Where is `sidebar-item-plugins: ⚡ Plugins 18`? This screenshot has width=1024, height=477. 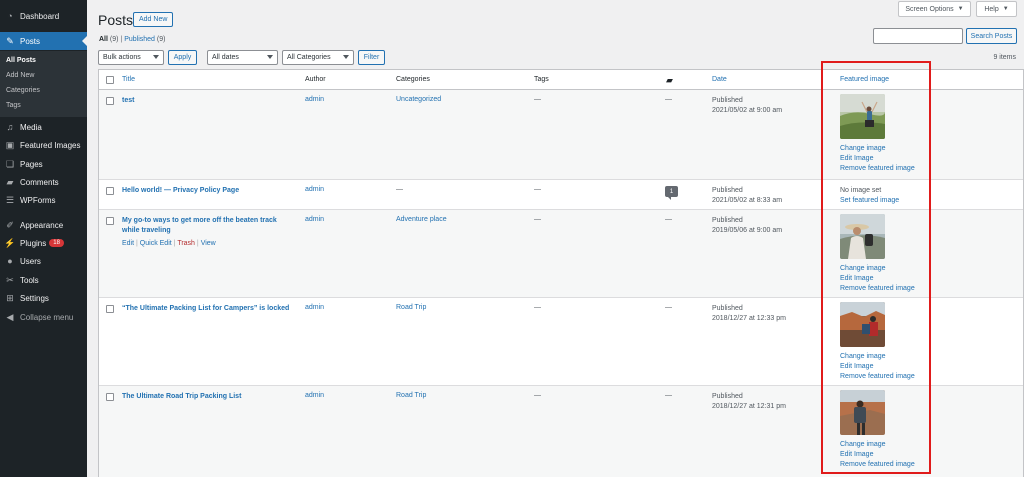 sidebar-item-plugins: ⚡ Plugins 18 is located at coordinates (43, 243).